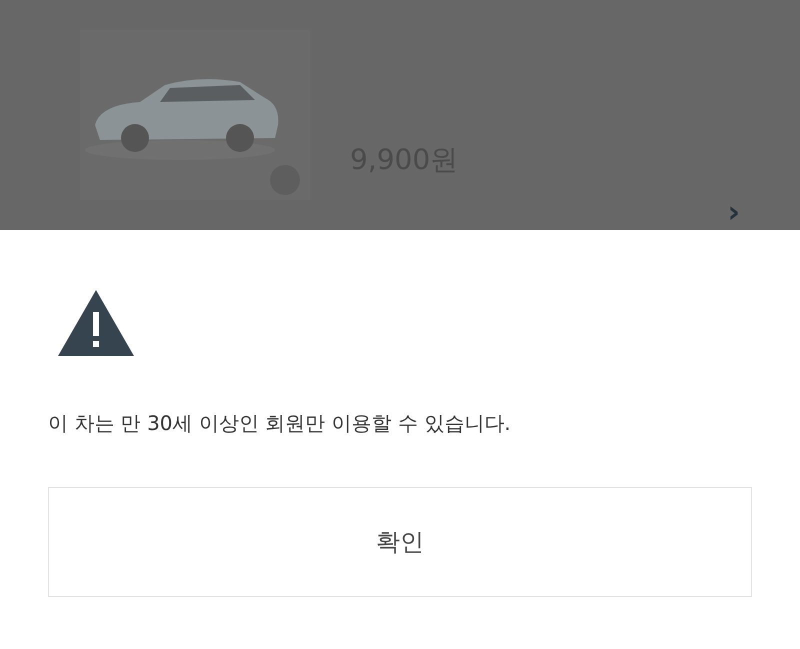 The image size is (800, 649). What do you see at coordinates (400, 542) in the screenshot?
I see `confirm-button: 확인` at bounding box center [400, 542].